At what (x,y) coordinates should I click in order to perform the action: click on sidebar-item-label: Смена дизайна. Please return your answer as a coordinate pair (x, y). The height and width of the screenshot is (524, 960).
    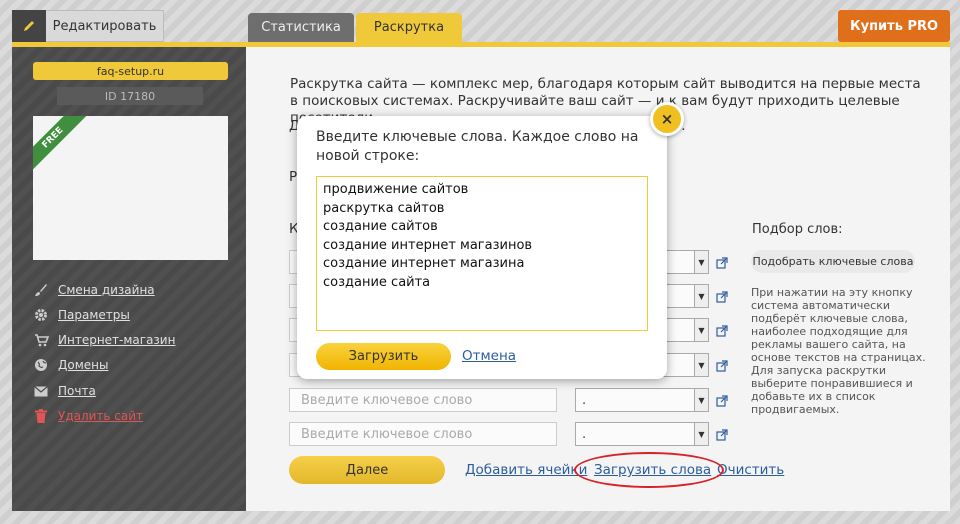
    Looking at the image, I should click on (106, 290).